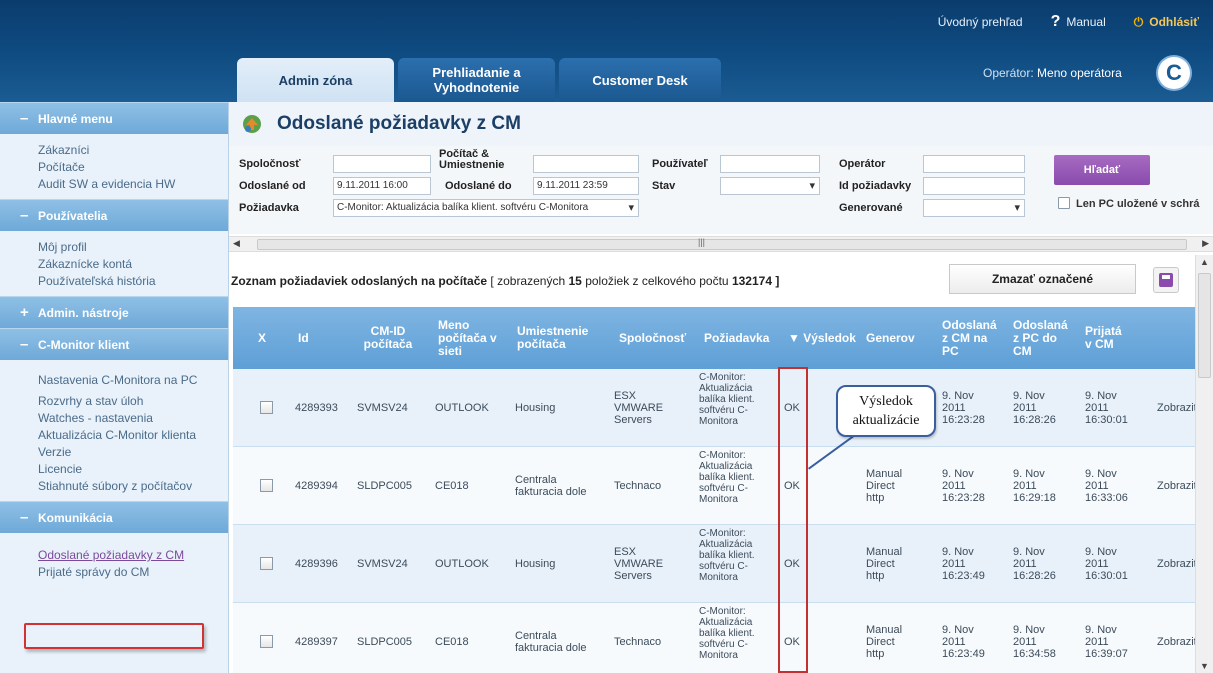 This screenshot has width=1213, height=673. Describe the element at coordinates (133, 572) in the screenshot. I see `sidebar-item-received-messages: Prijaté správy do CM` at that location.